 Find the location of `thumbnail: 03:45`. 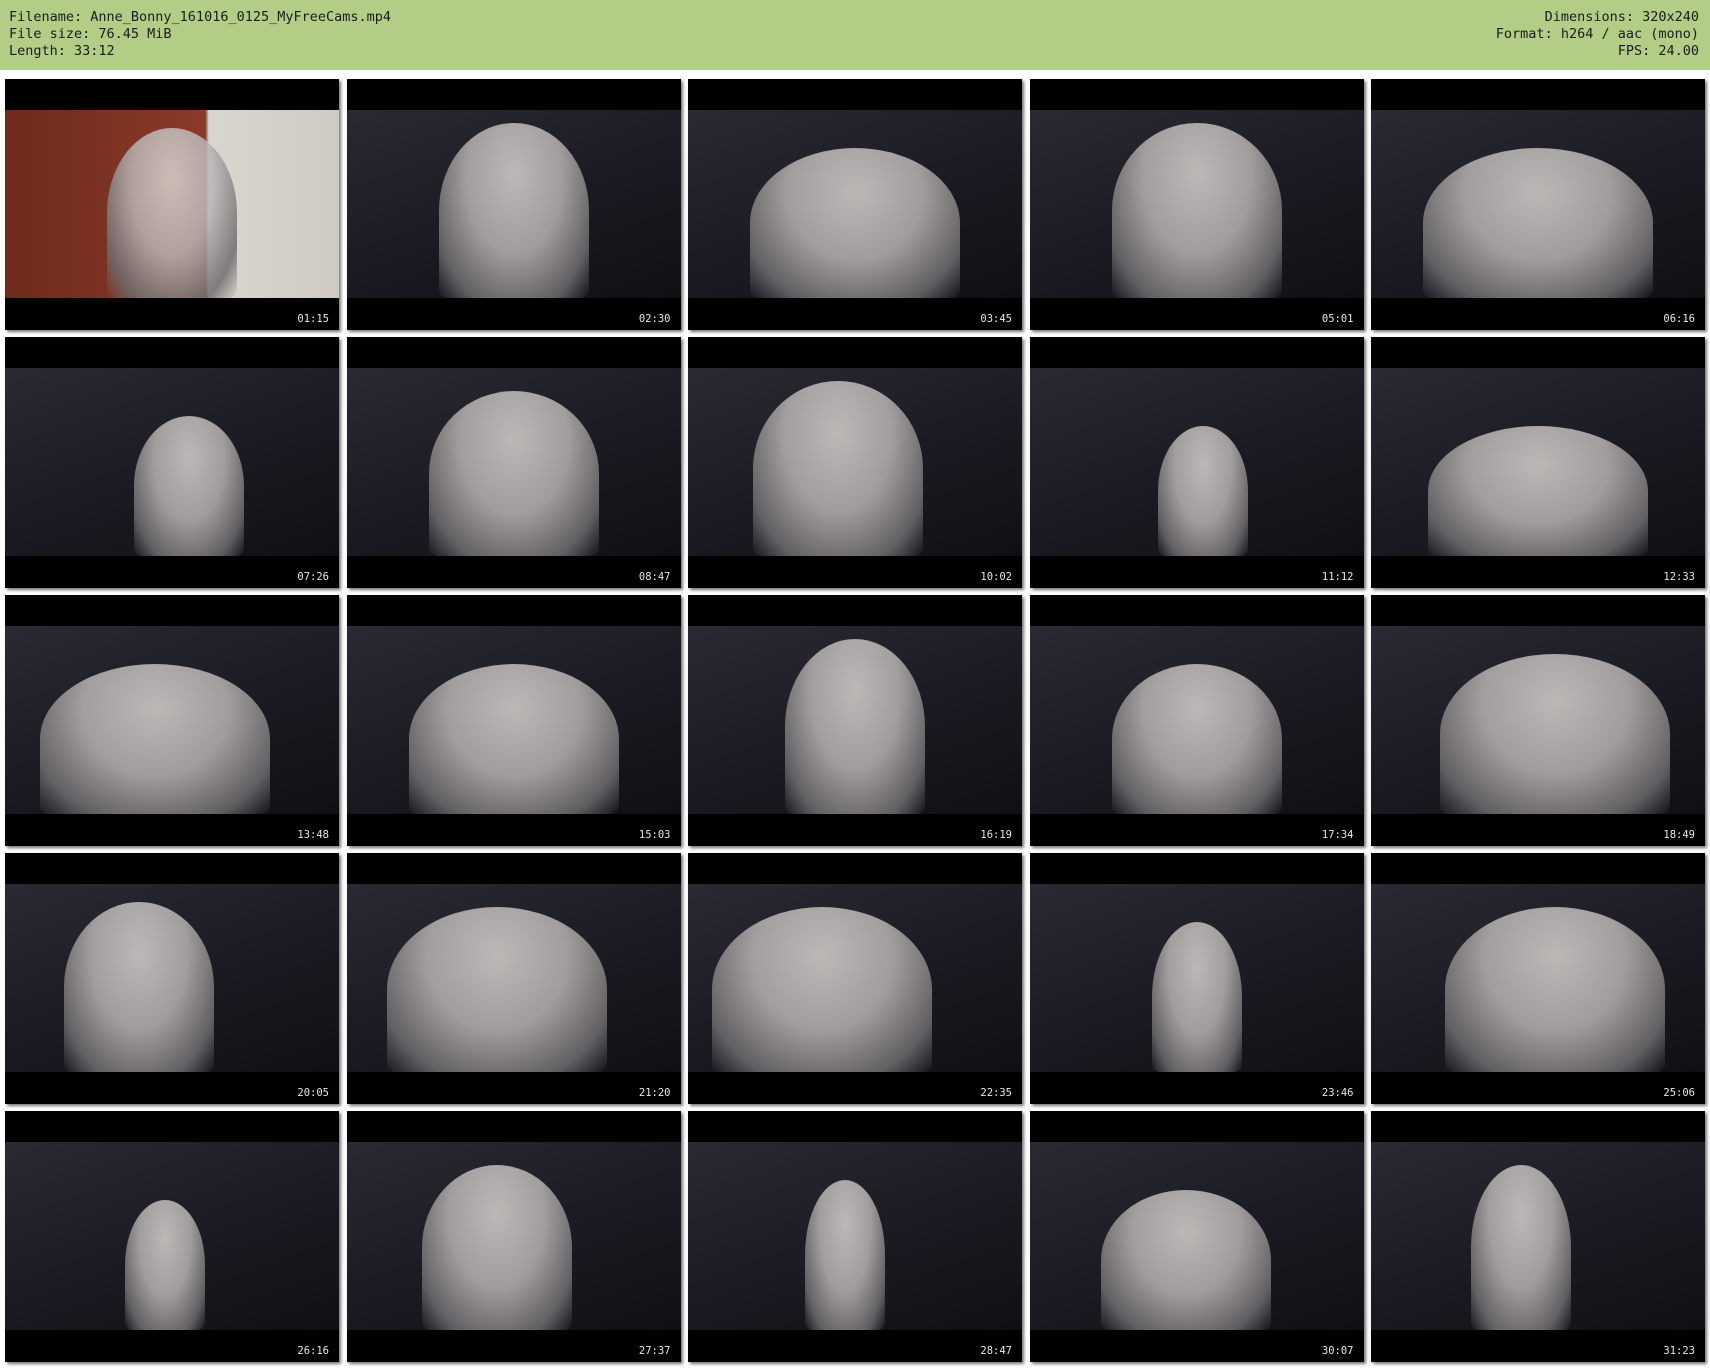

thumbnail: 03:45 is located at coordinates (855, 204).